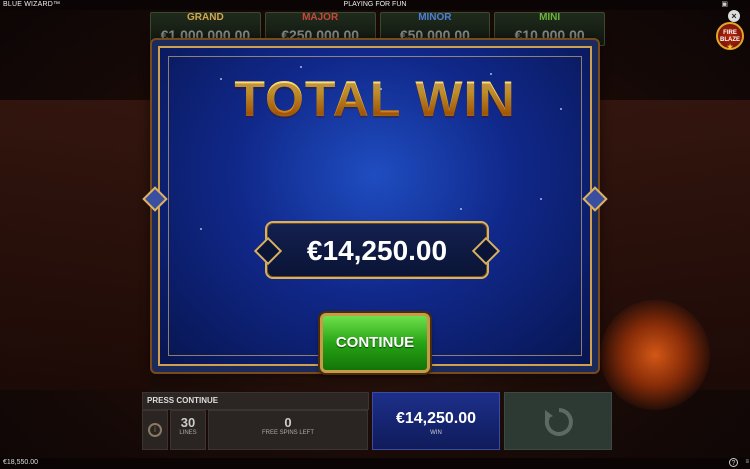  What do you see at coordinates (320, 17) in the screenshot?
I see `jackpot-label: MAJOR` at bounding box center [320, 17].